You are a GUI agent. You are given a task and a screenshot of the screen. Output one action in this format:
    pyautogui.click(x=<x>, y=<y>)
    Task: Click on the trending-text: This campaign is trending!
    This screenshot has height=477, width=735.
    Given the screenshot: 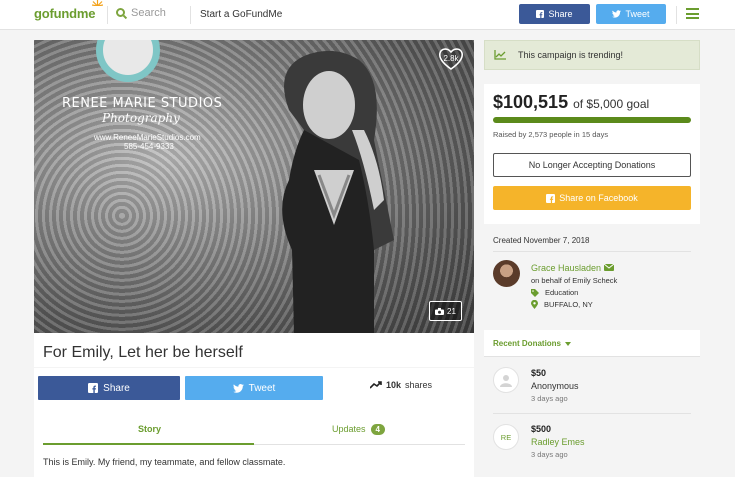 What is the action you would take?
    pyautogui.click(x=571, y=55)
    